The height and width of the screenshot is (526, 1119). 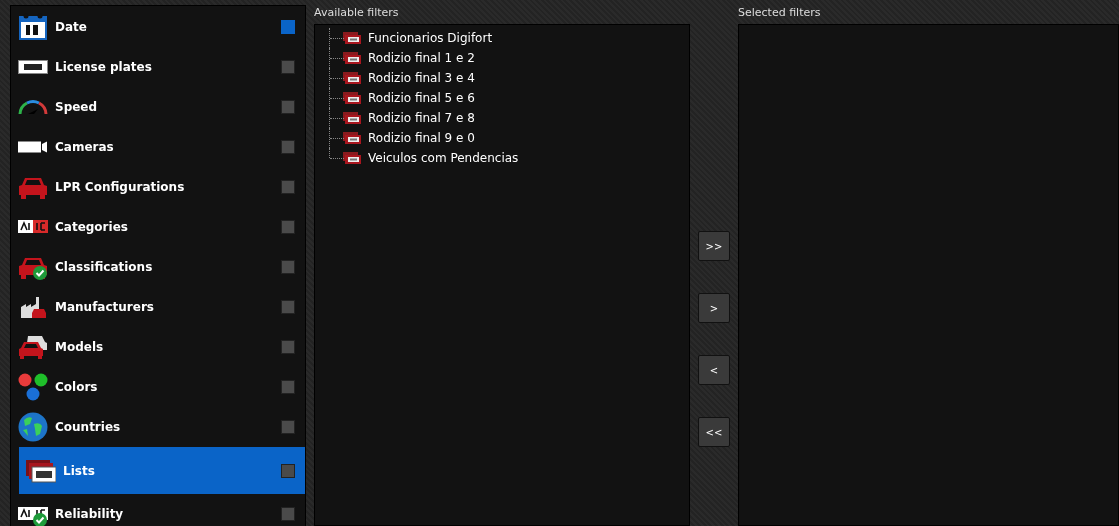 What do you see at coordinates (33, 427) in the screenshot?
I see `globe-icon` at bounding box center [33, 427].